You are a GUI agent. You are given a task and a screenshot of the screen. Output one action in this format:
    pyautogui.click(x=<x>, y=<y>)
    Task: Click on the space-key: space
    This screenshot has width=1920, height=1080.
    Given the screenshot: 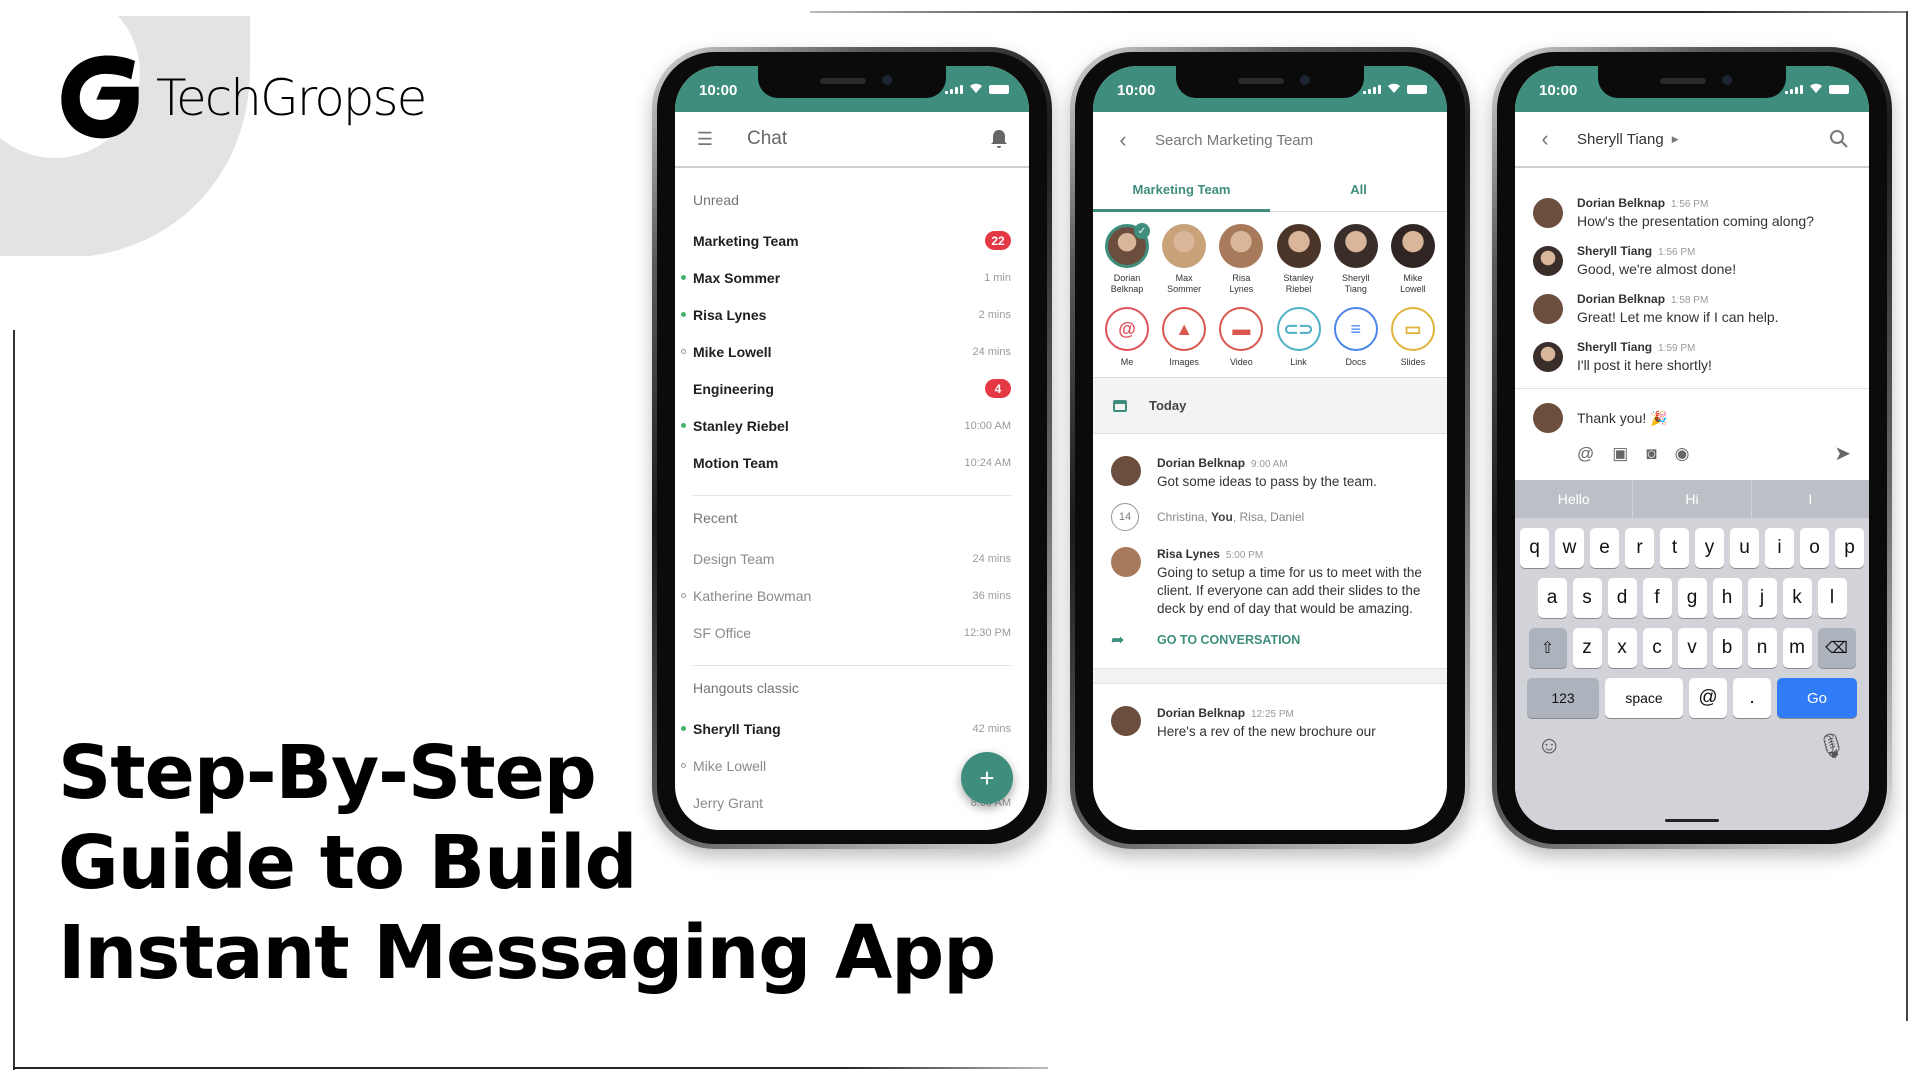 What is the action you would take?
    pyautogui.click(x=1644, y=698)
    